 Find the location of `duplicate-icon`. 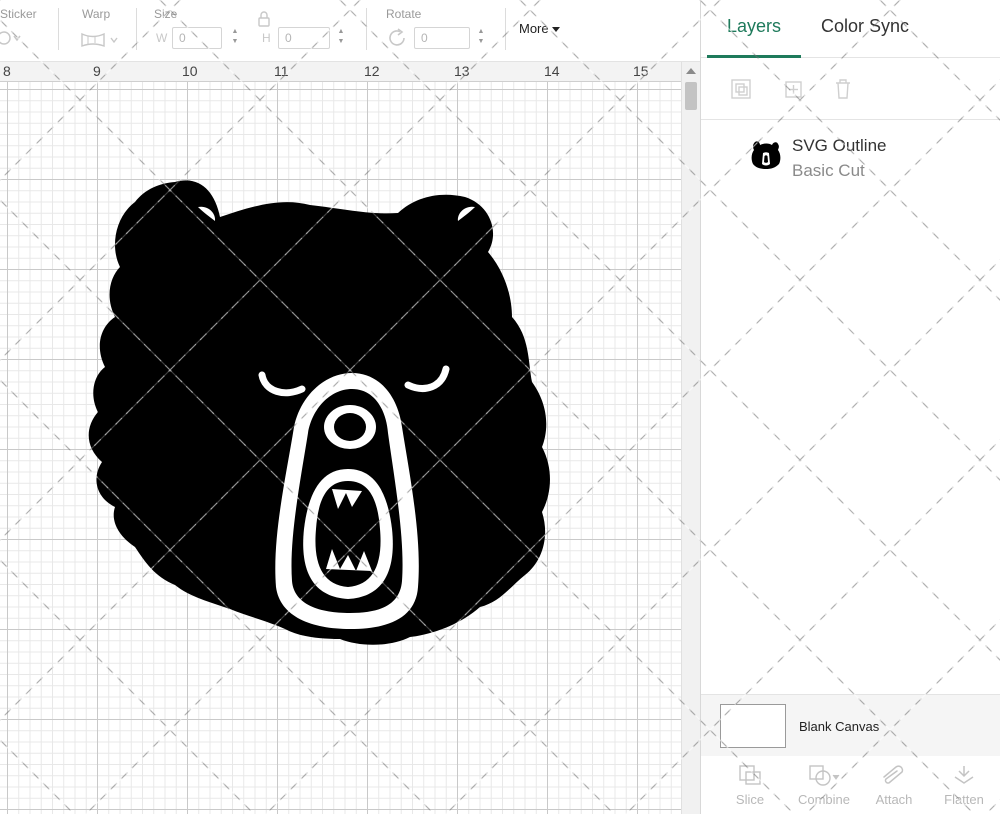

duplicate-icon is located at coordinates (793, 89).